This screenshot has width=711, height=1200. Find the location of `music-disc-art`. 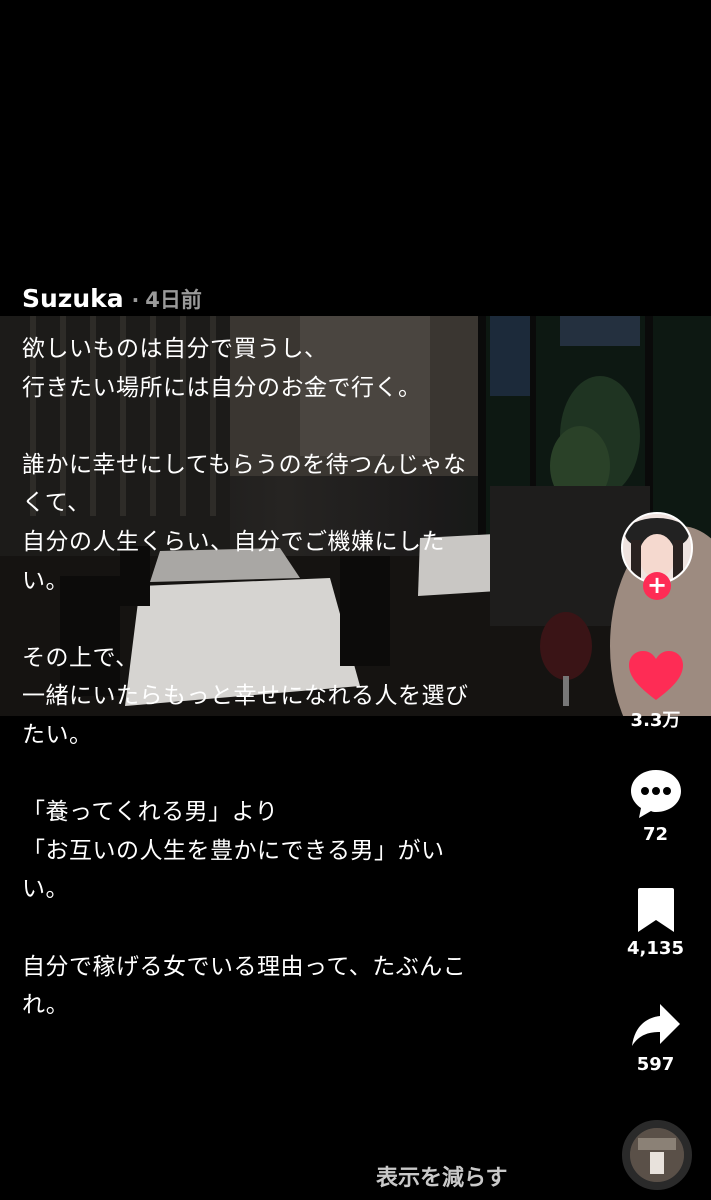

music-disc-art is located at coordinates (657, 1155).